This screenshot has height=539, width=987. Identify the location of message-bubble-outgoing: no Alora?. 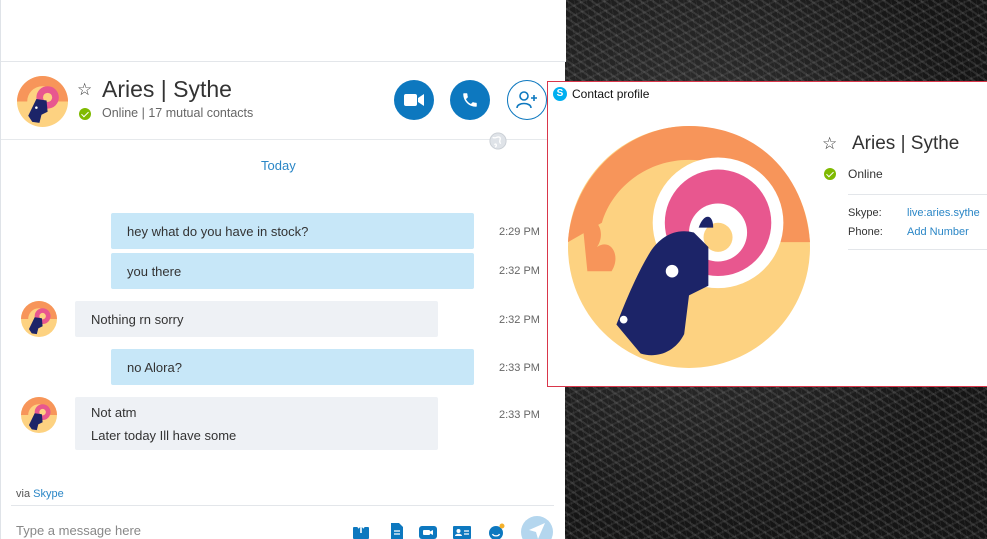
(292, 367).